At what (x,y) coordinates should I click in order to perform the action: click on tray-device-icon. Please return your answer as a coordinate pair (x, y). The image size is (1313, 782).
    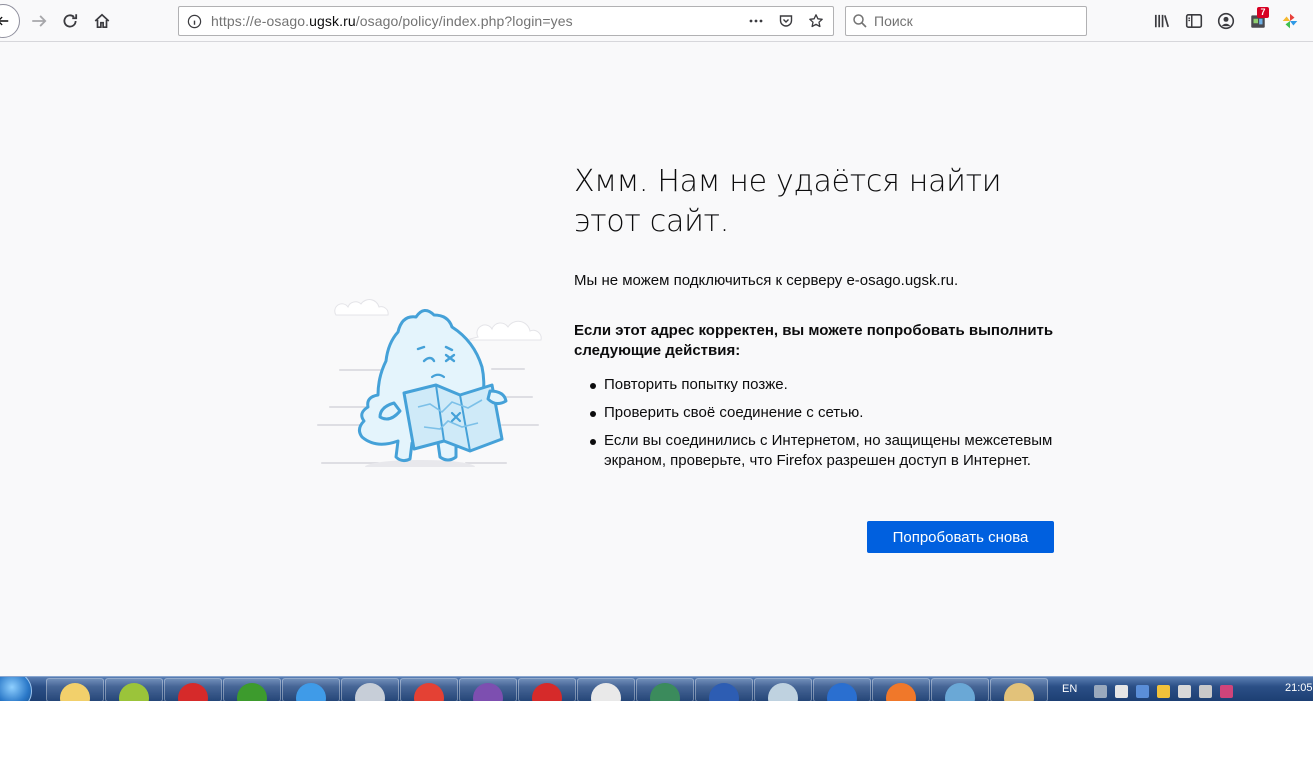
    Looking at the image, I should click on (1184, 691).